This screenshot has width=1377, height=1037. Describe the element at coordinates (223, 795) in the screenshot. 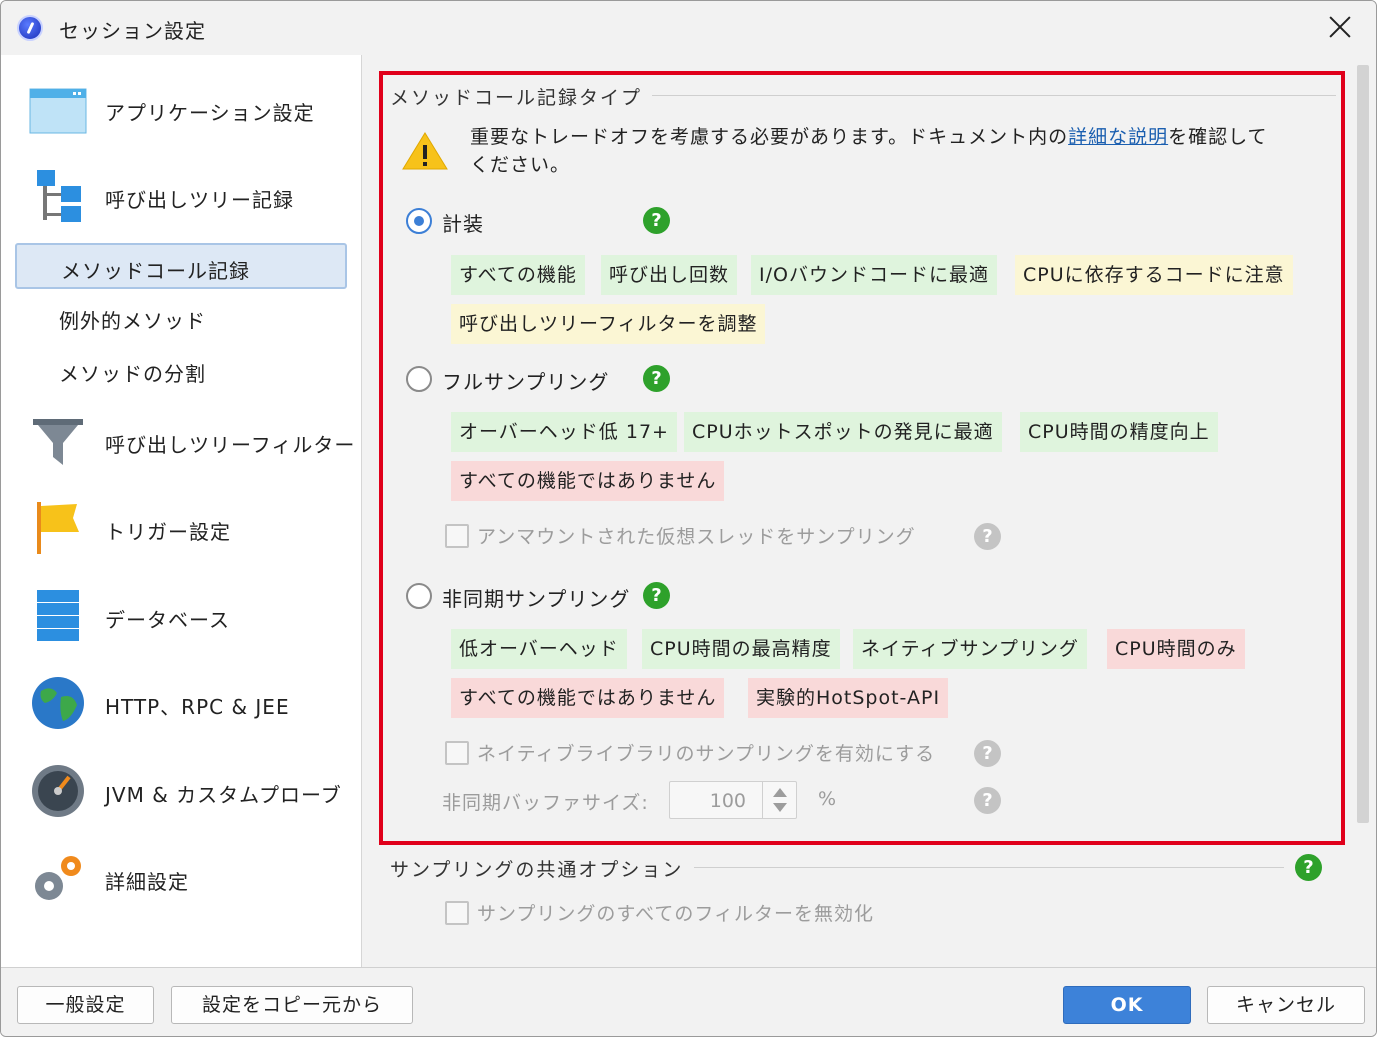

I see `sidebar-item-label: JVM & カスタムプローブ` at that location.